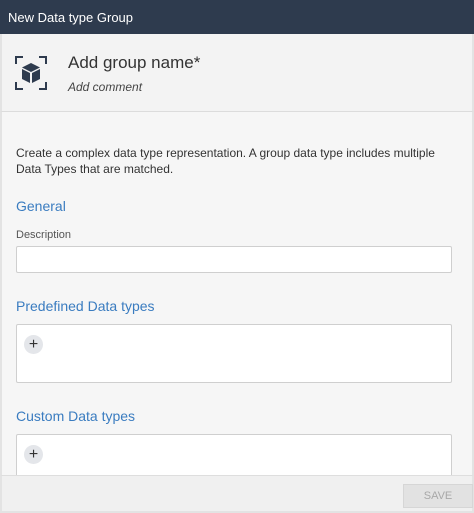 The width and height of the screenshot is (474, 513). Describe the element at coordinates (105, 87) in the screenshot. I see `add-comment-field: Add comment` at that location.